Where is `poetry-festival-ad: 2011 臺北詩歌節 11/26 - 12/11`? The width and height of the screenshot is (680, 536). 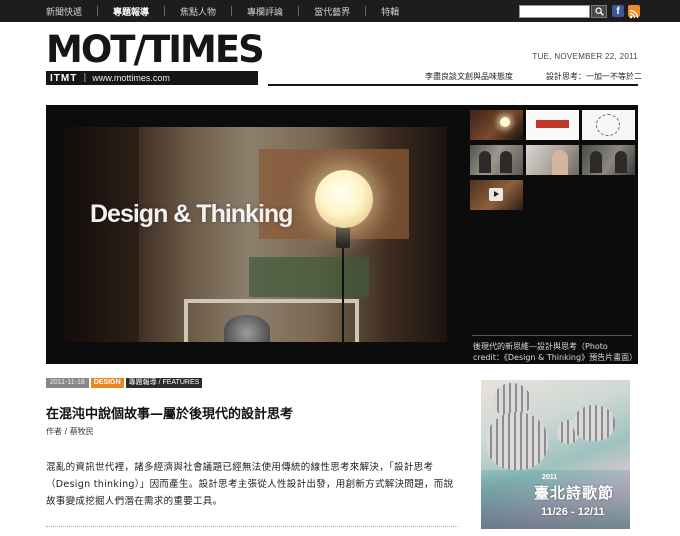
poetry-festival-ad: 2011 臺北詩歌節 11/26 - 12/11 is located at coordinates (555, 454).